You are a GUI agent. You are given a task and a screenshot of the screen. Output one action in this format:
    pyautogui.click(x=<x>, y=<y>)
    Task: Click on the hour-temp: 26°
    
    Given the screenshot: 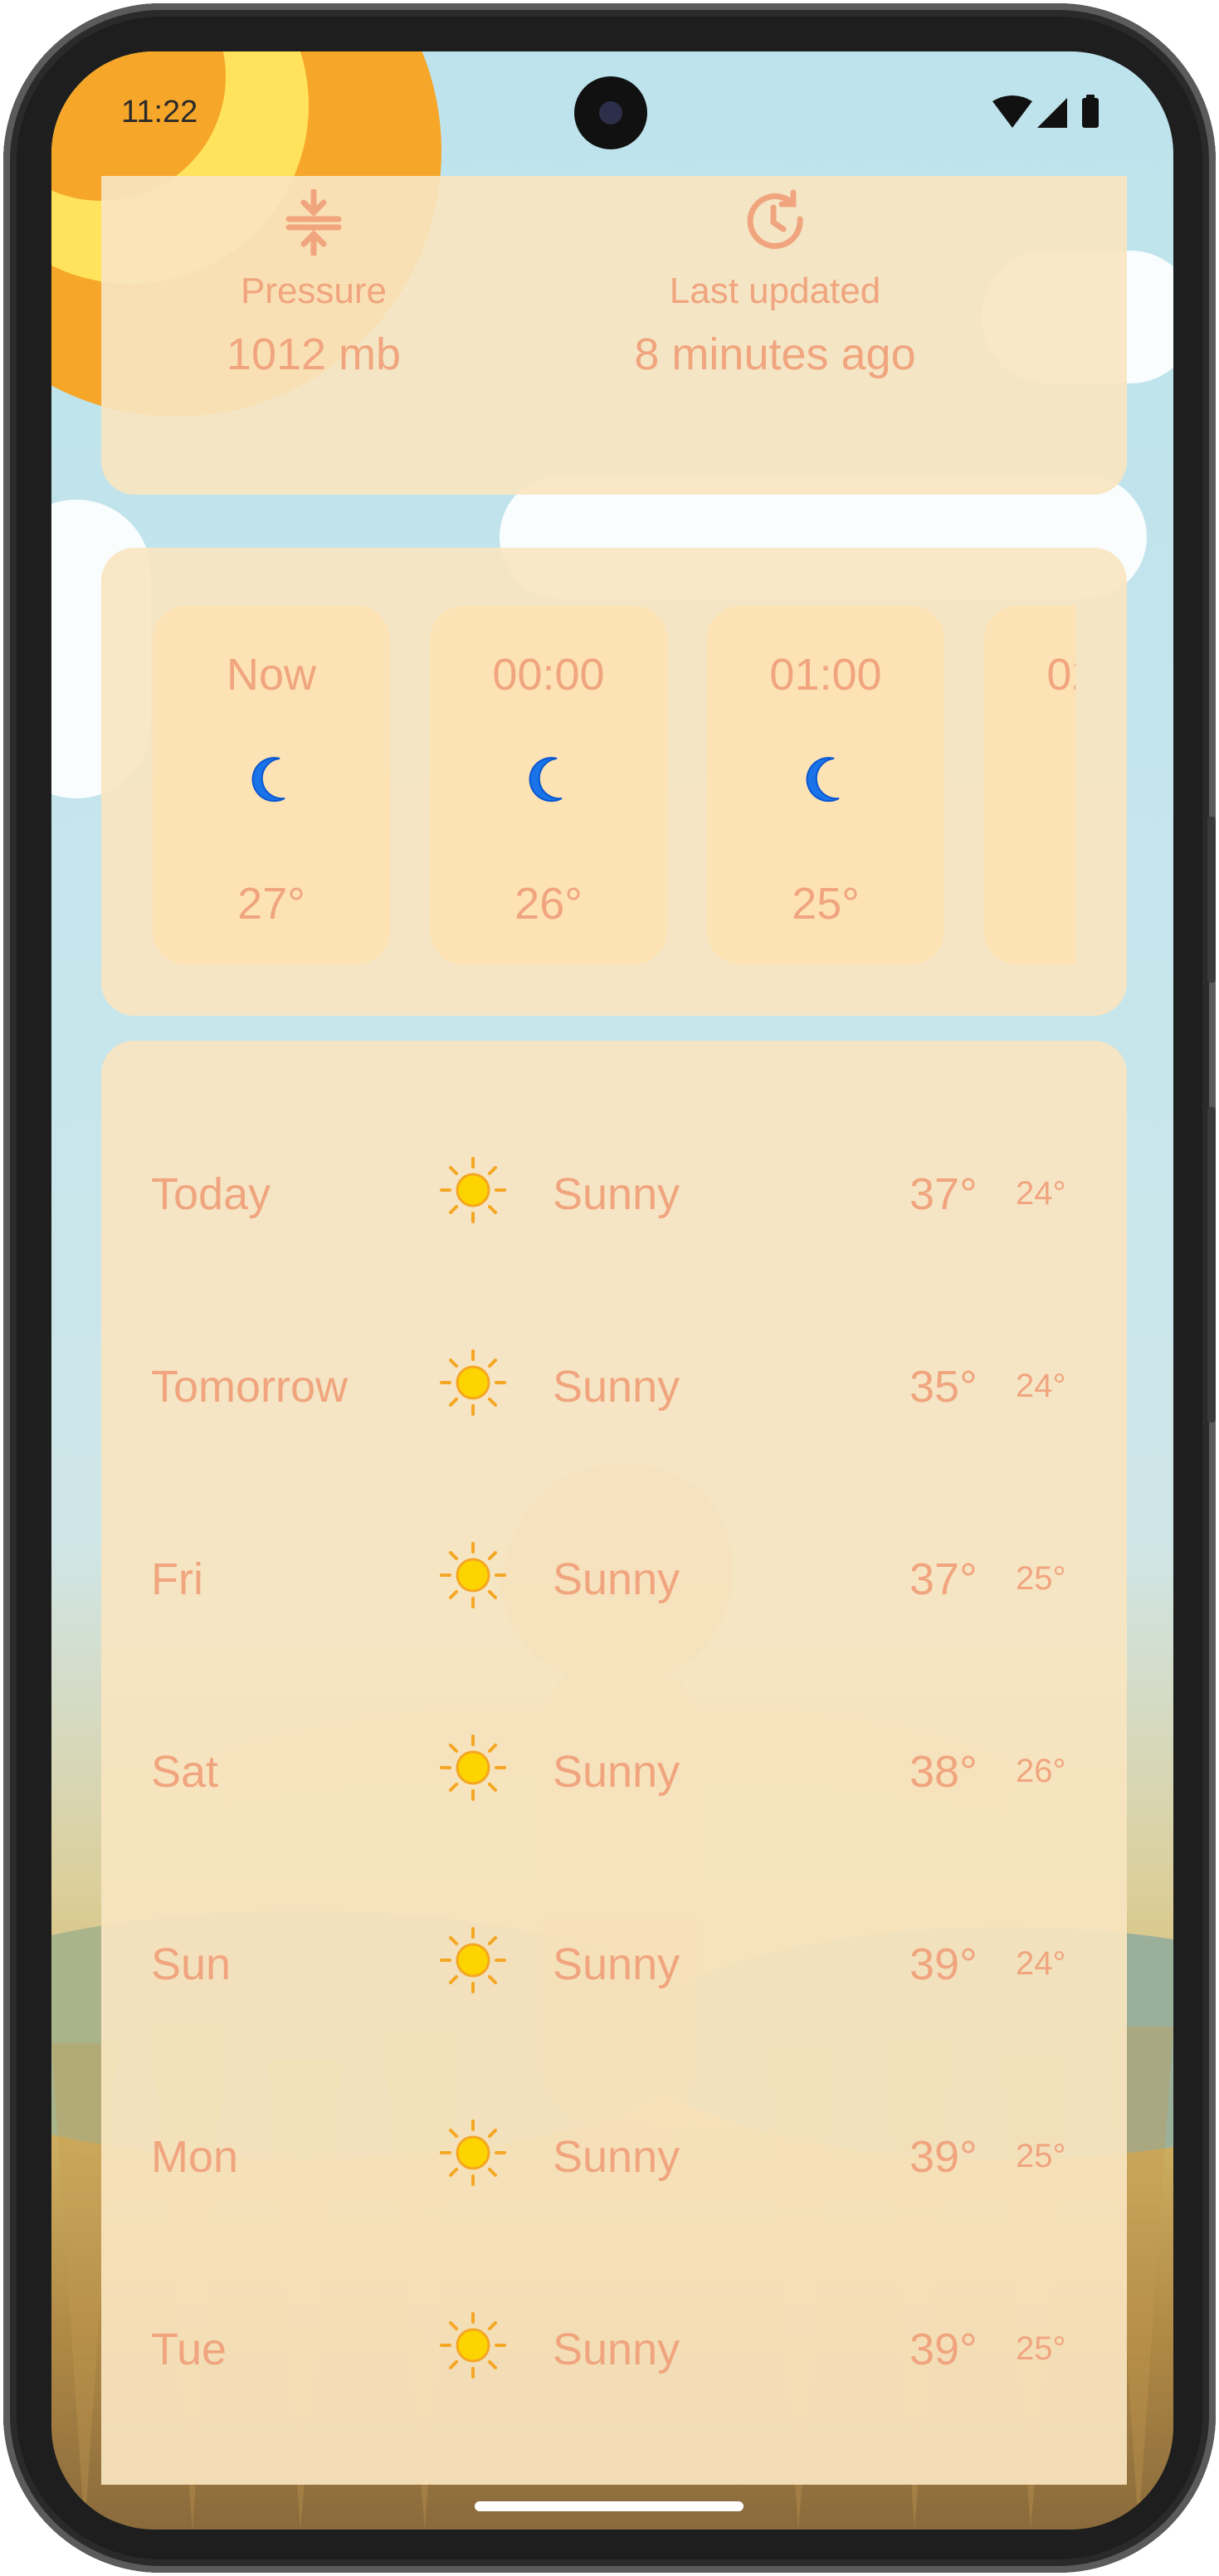 What is the action you would take?
    pyautogui.click(x=548, y=904)
    